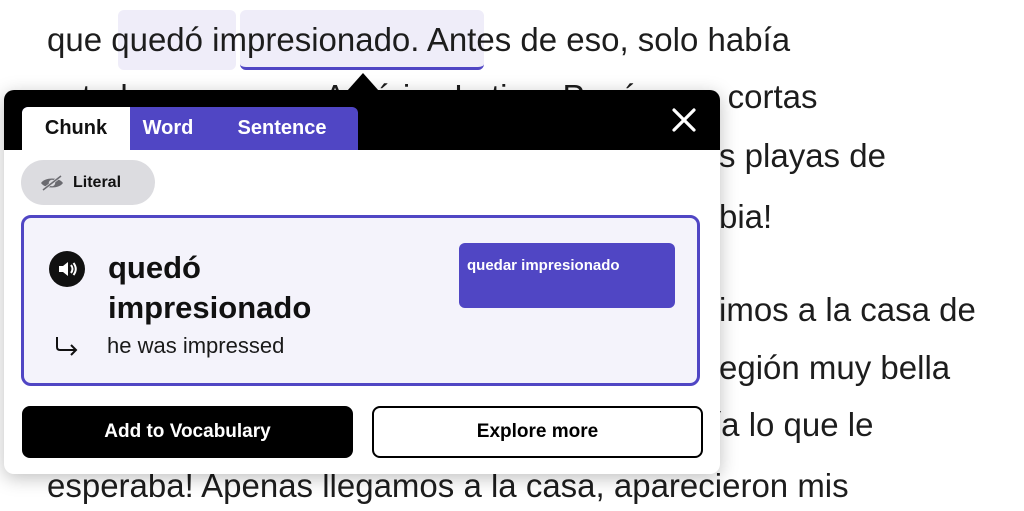 The width and height of the screenshot is (1024, 511). I want to click on lemma-chip: quedar impresionado, so click(567, 275).